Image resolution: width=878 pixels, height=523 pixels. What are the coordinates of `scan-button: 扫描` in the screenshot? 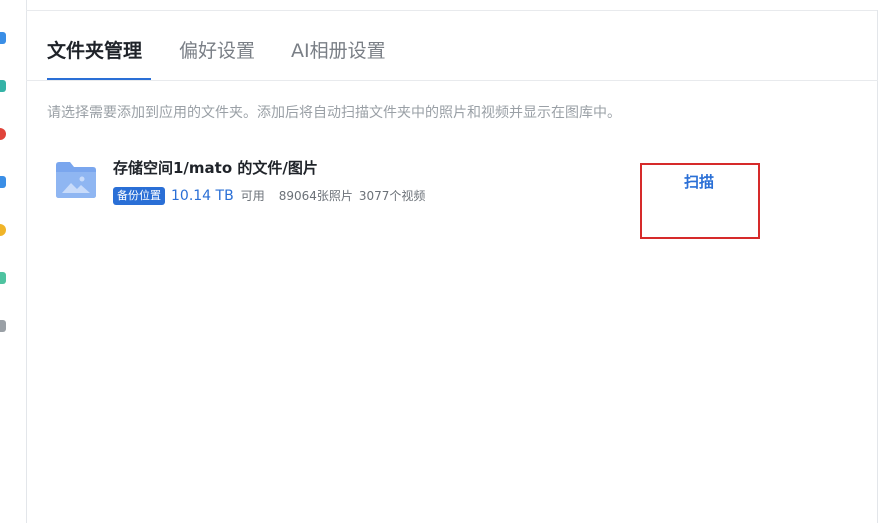 It's located at (699, 181).